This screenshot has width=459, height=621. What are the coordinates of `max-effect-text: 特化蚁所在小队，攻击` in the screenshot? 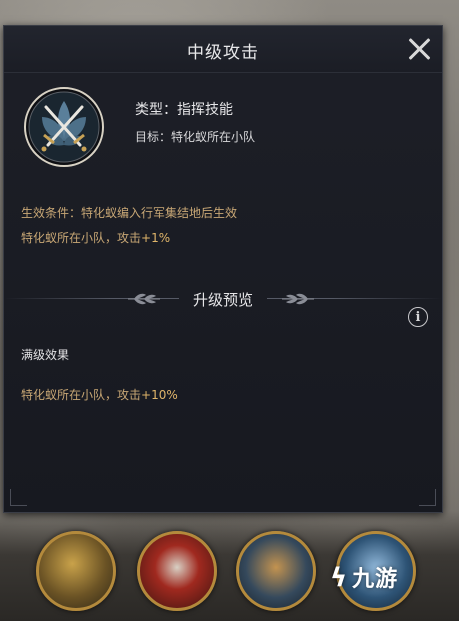 It's located at (81, 395).